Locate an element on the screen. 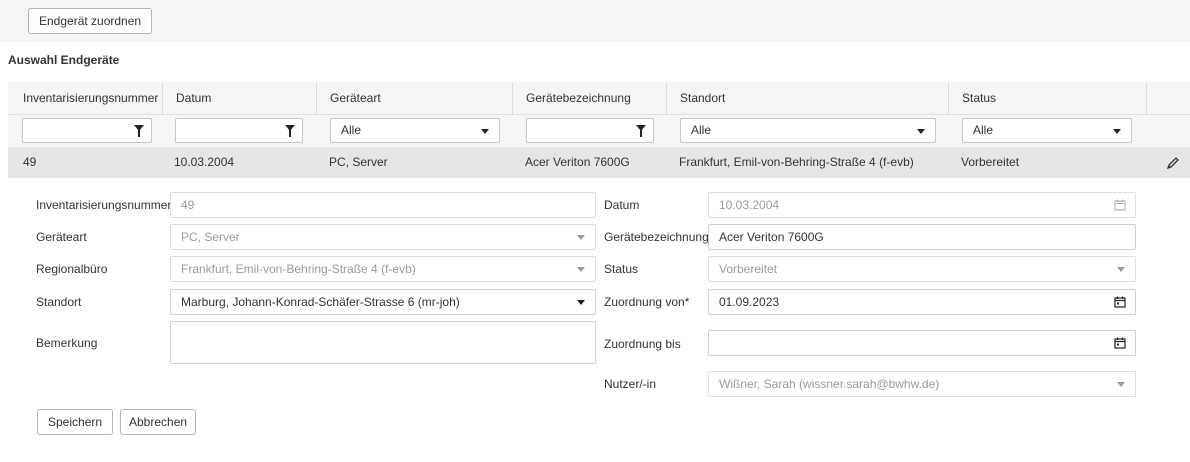 This screenshot has width=1190, height=462. label-zuordnung-von: Zuordnung von* is located at coordinates (647, 302).